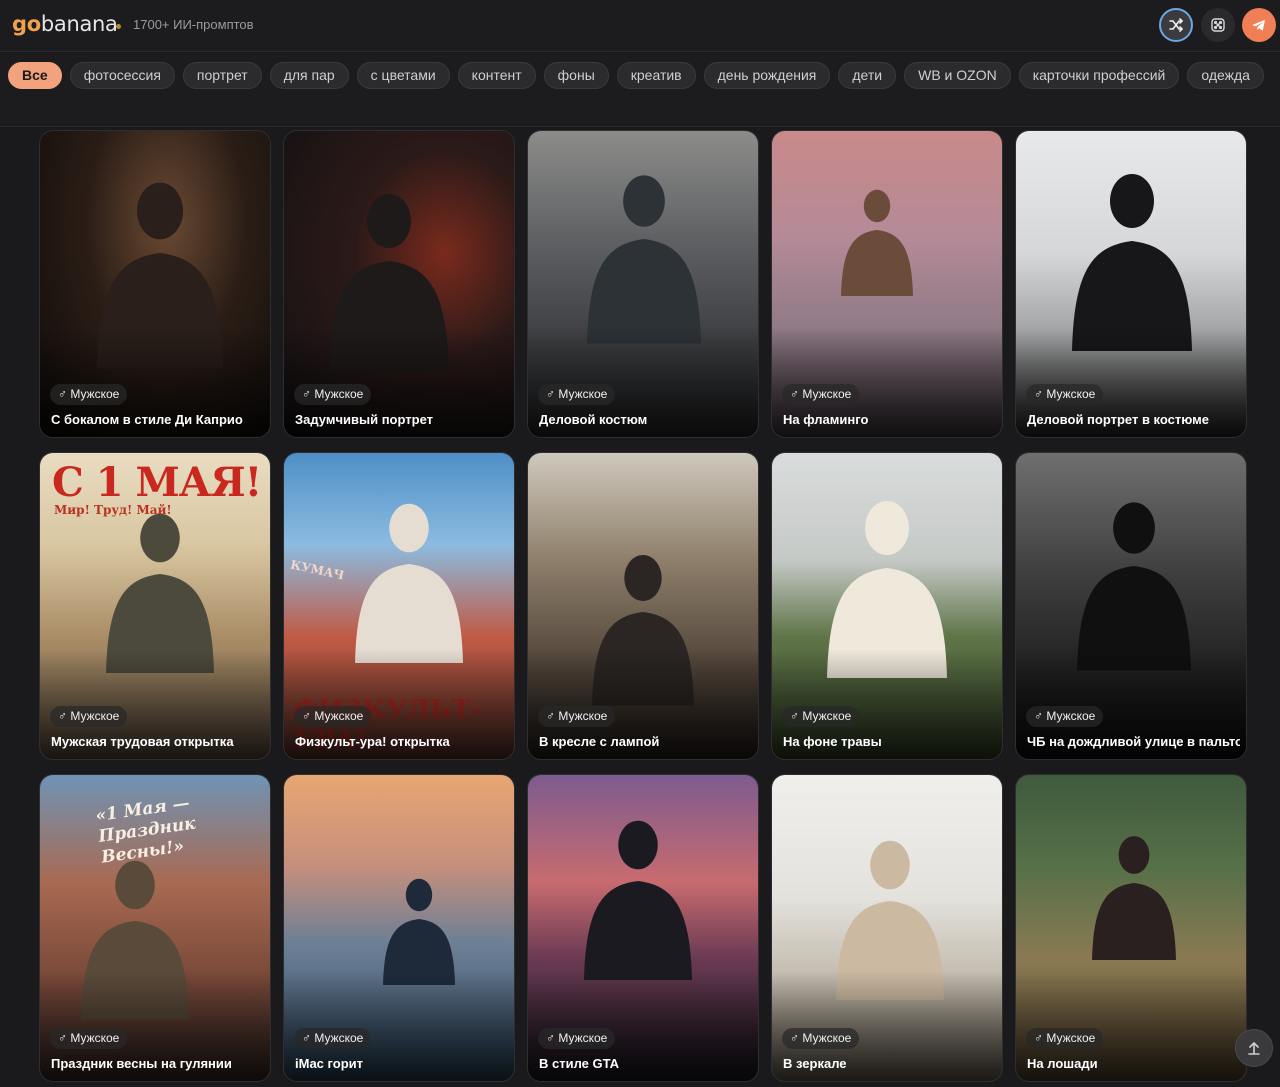 This screenshot has height=1087, width=1280. What do you see at coordinates (399, 928) in the screenshot?
I see `prompt-card: ♂ Мужское iMac горит` at bounding box center [399, 928].